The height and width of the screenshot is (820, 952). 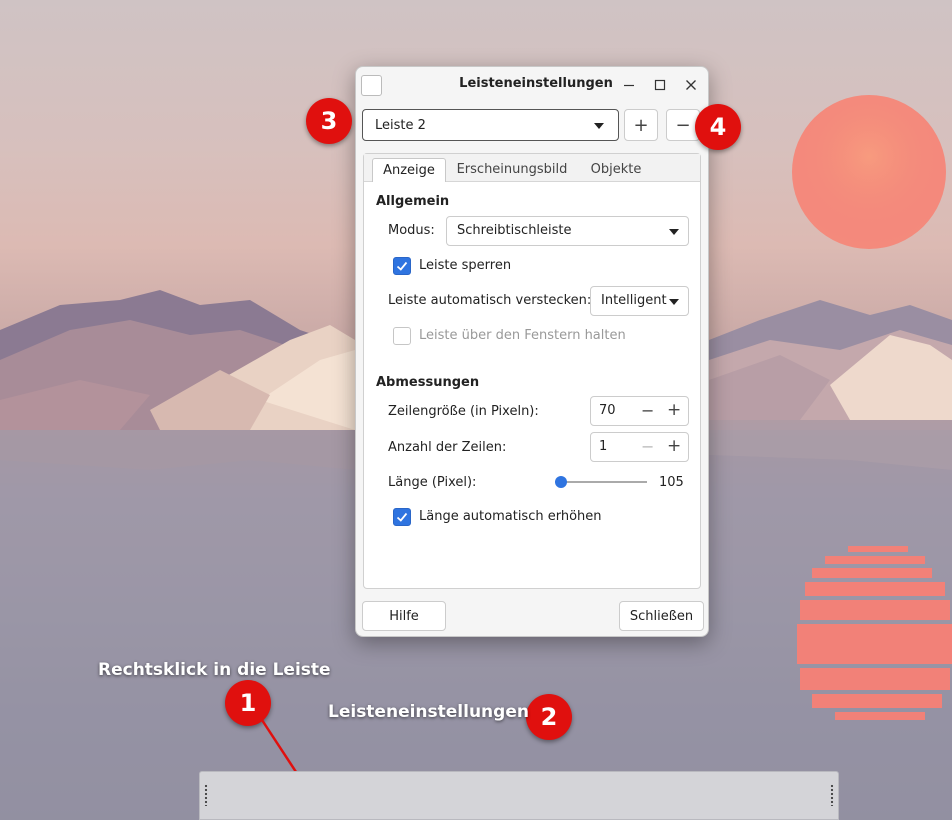 I want to click on autohide-dropdown: Intelligent, so click(x=639, y=301).